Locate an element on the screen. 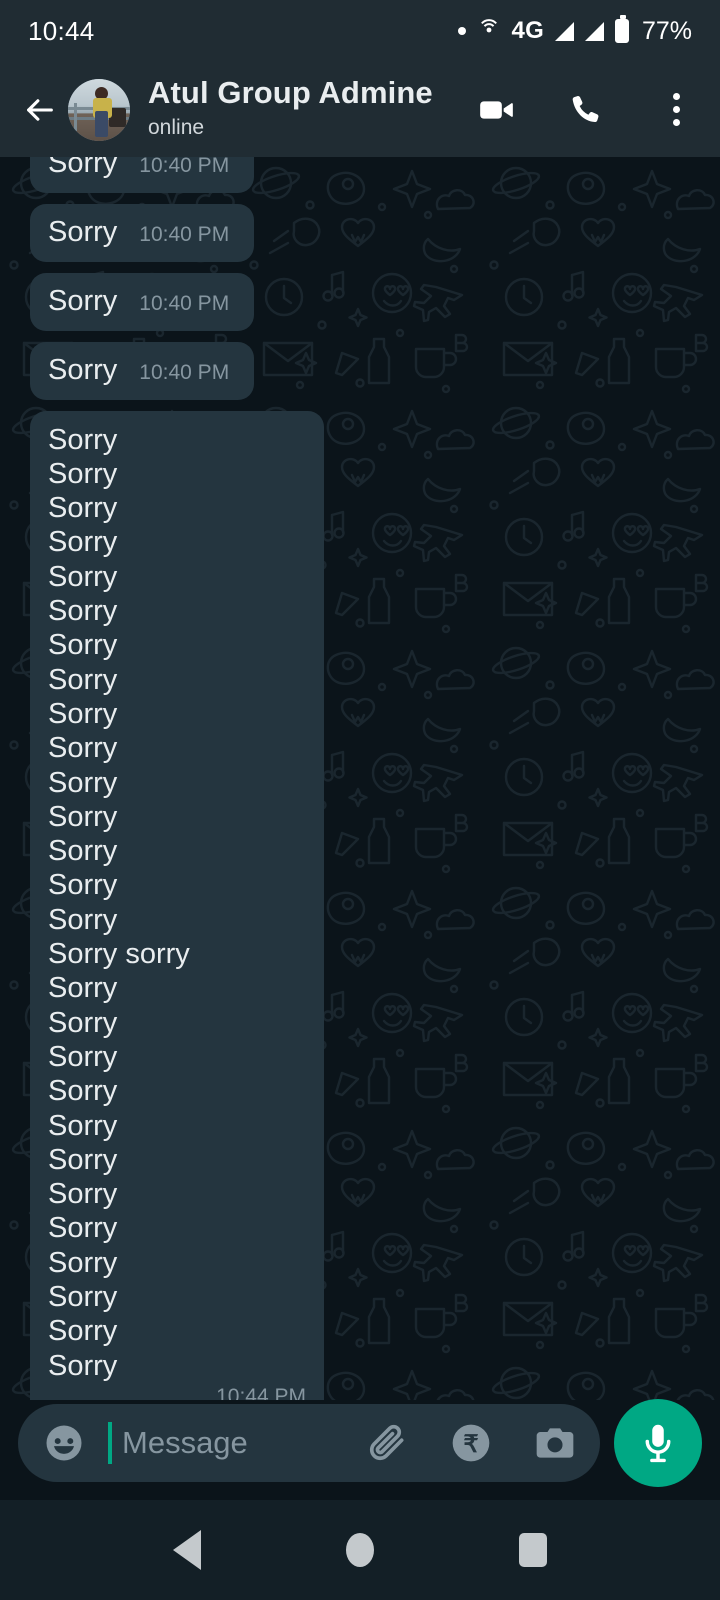 The image size is (720, 1600). chat-title-block: Atul Group Admine online is located at coordinates (290, 109).